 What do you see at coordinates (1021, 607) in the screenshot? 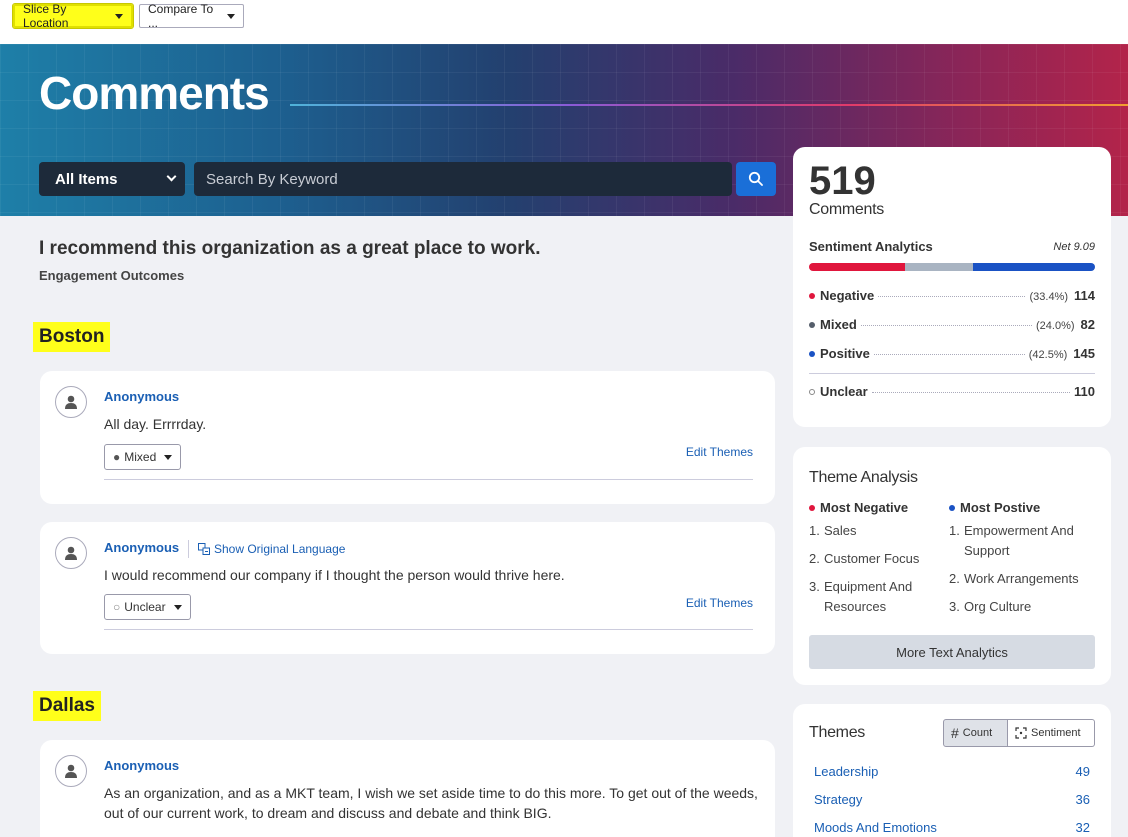
I see `positive-theme-item: 3. Org Culture` at bounding box center [1021, 607].